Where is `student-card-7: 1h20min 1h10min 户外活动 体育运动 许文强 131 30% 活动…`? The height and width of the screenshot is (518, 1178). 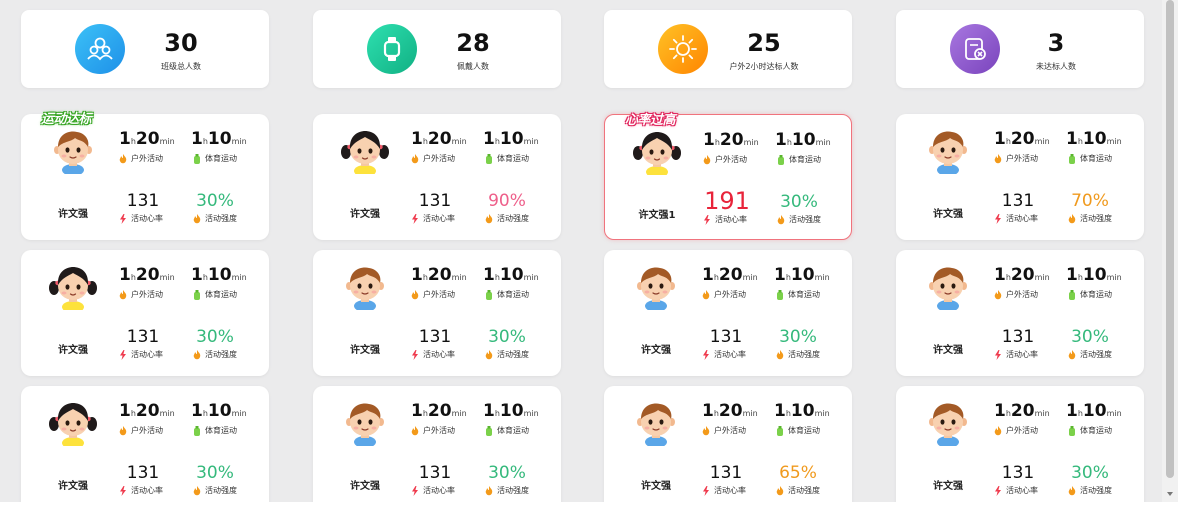 student-card-7: 1h20min 1h10min 户外活动 体育运动 许文强 131 30% 活动… is located at coordinates (728, 313).